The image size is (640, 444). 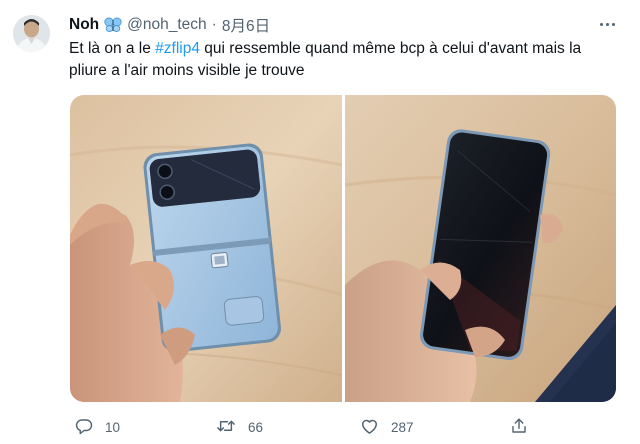 What do you see at coordinates (112, 48) in the screenshot?
I see `tweet-text-before-hashtag: Et là on a le` at bounding box center [112, 48].